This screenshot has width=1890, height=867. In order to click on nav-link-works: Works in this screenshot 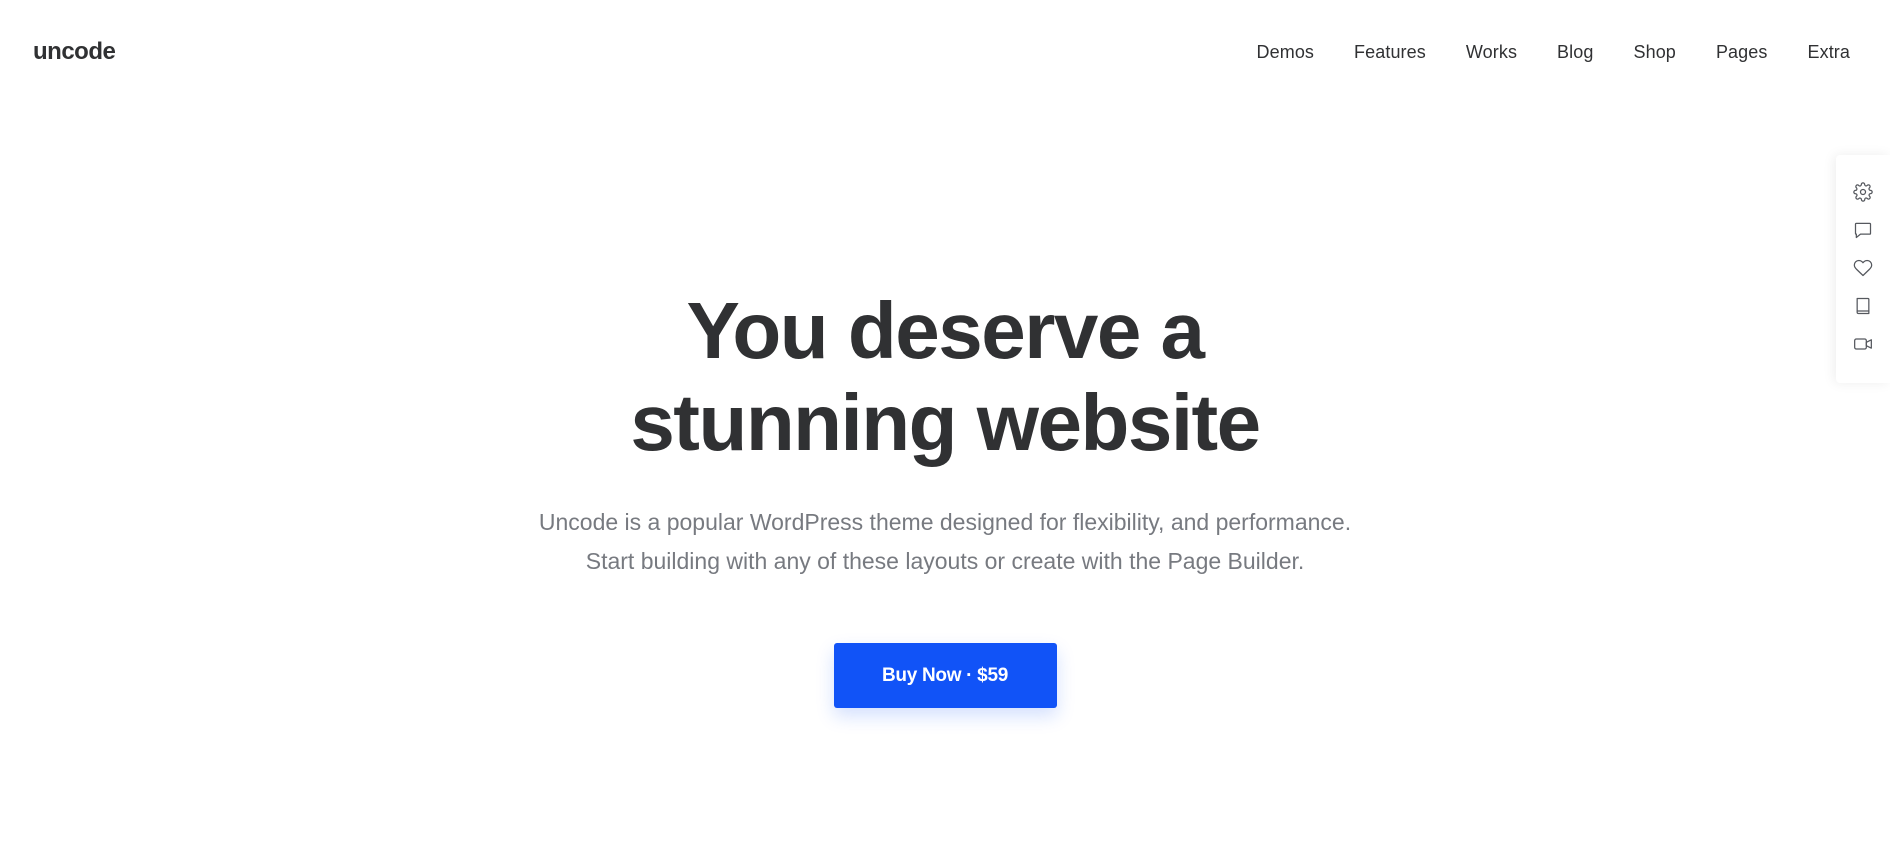, I will do `click(1491, 52)`.